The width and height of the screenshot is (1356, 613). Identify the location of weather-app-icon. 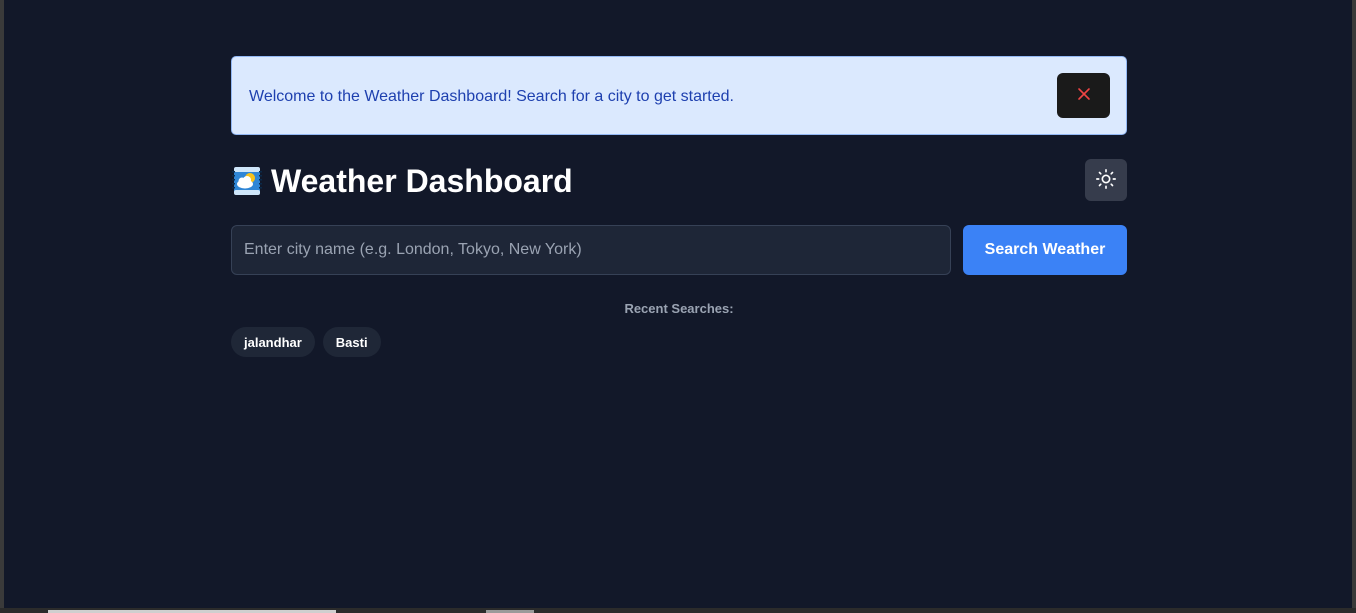
(247, 181).